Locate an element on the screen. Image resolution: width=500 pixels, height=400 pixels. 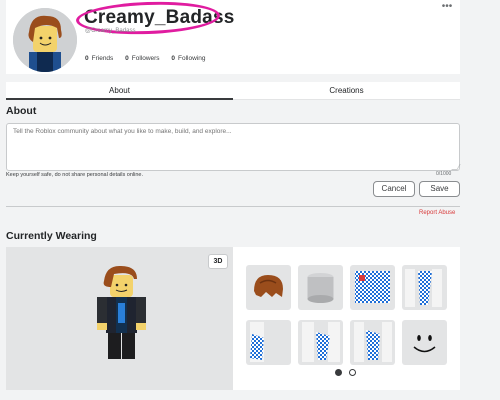
avatar-image is located at coordinates (45, 40).